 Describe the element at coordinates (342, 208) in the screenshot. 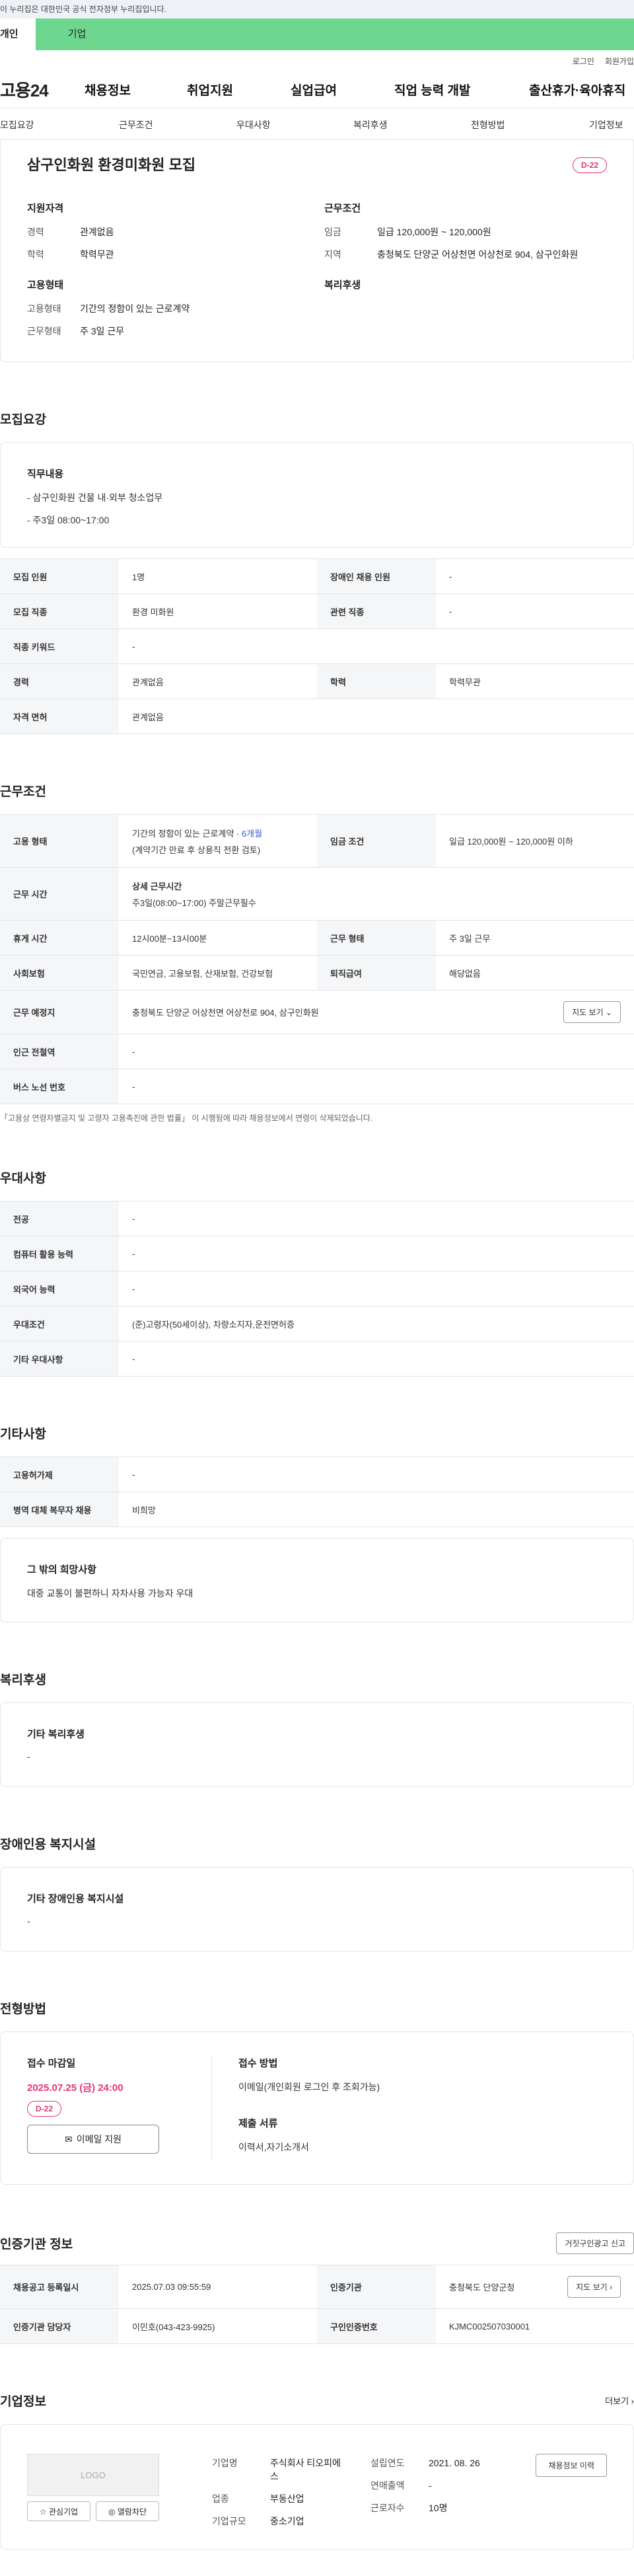

I see `condition-heading: 근무조건` at that location.